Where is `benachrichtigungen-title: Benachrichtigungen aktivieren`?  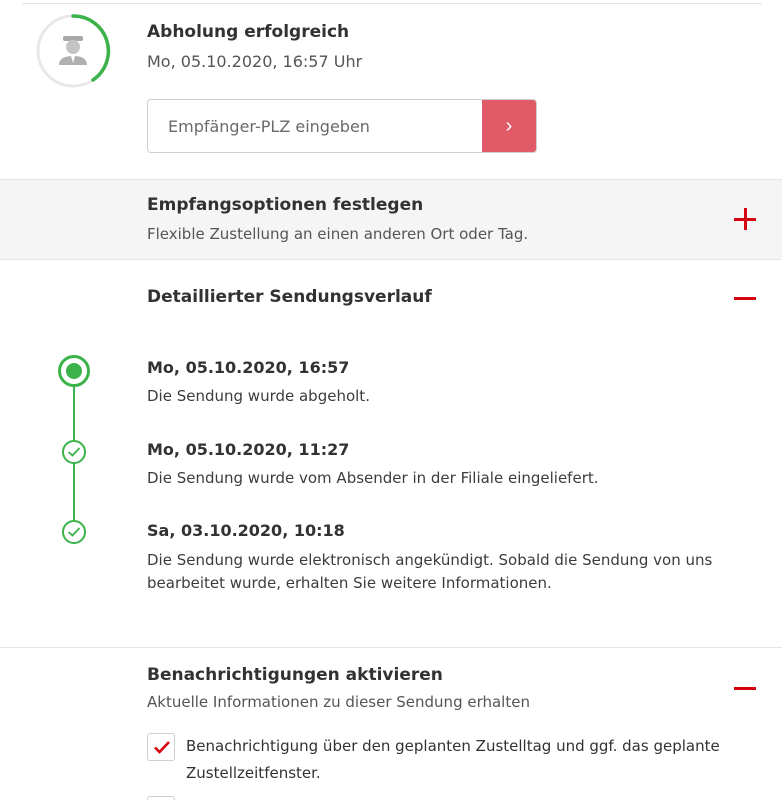
benachrichtigungen-title: Benachrichtigungen aktivieren is located at coordinates (295, 675).